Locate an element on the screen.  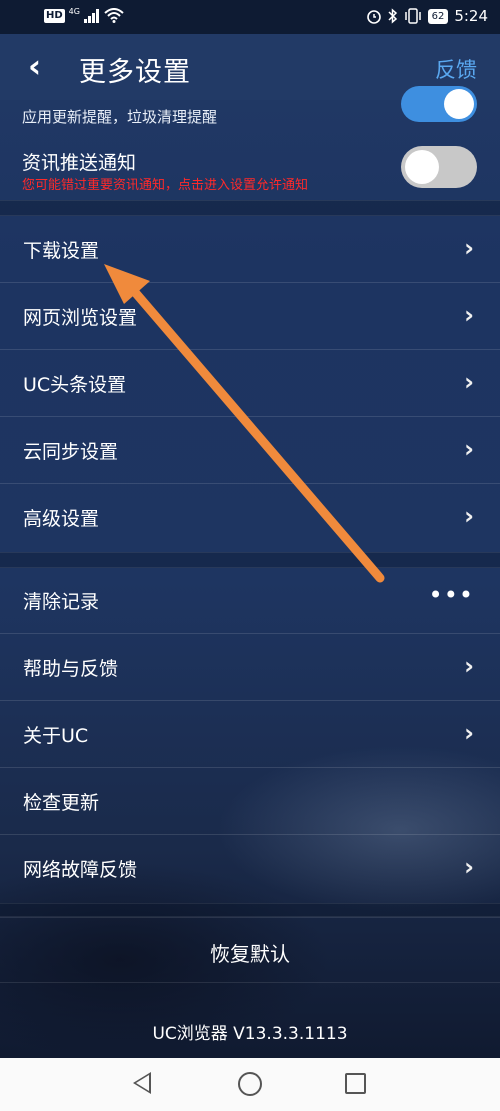
help-feedback-row: 帮助与反馈 › is located at coordinates (250, 667).